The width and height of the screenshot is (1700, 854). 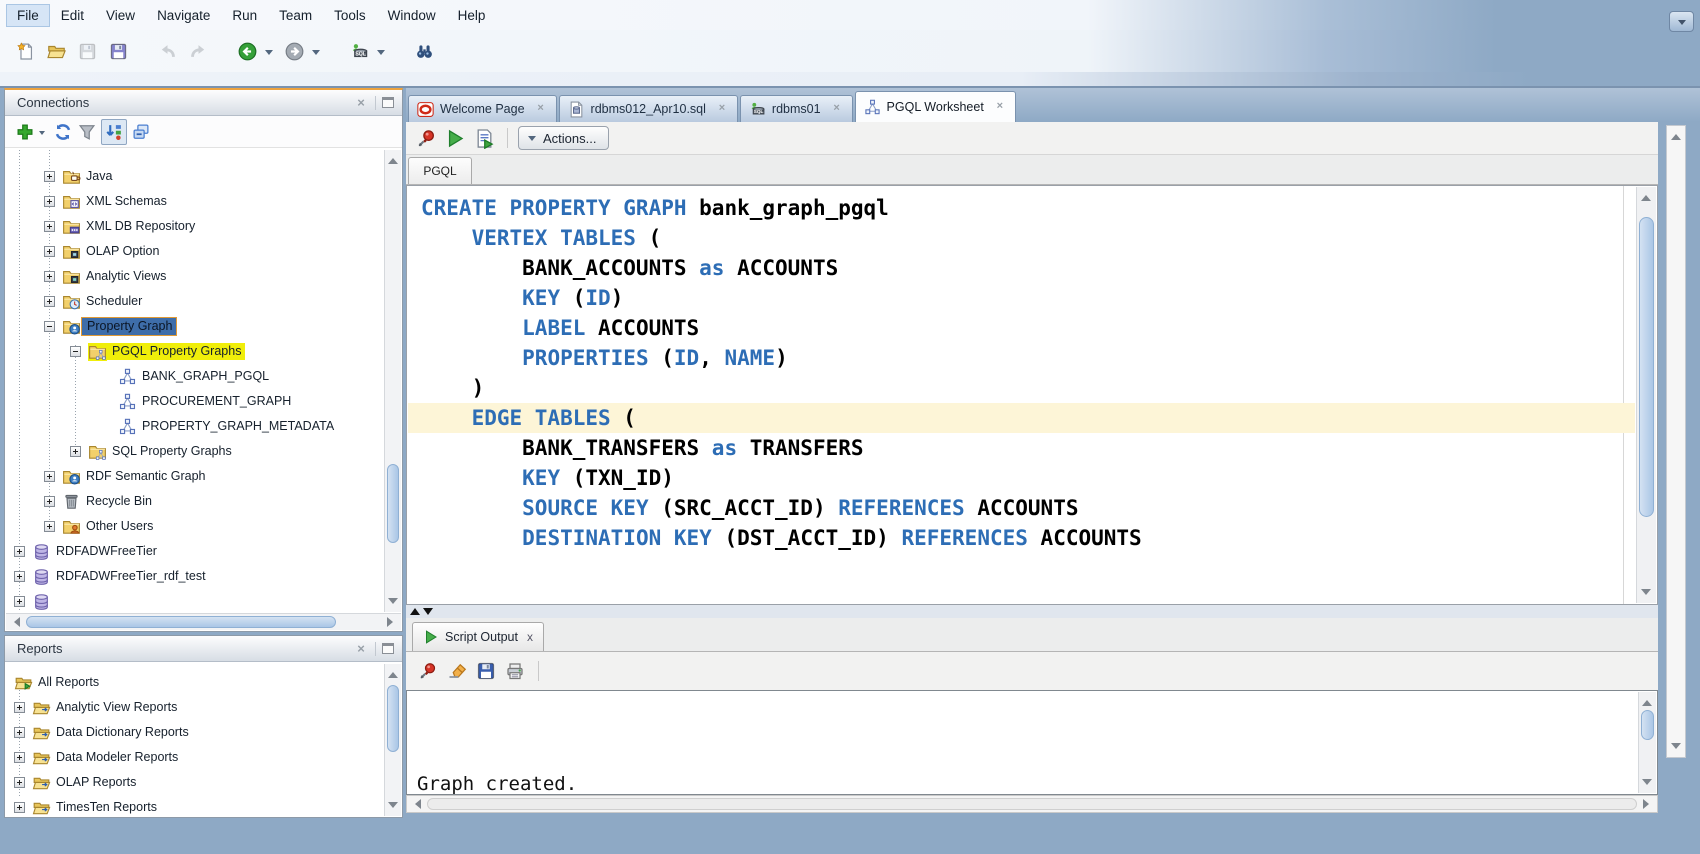 What do you see at coordinates (194, 401) in the screenshot?
I see `tree-item-procurement-graph: PROCUREMENT_GRAPH` at bounding box center [194, 401].